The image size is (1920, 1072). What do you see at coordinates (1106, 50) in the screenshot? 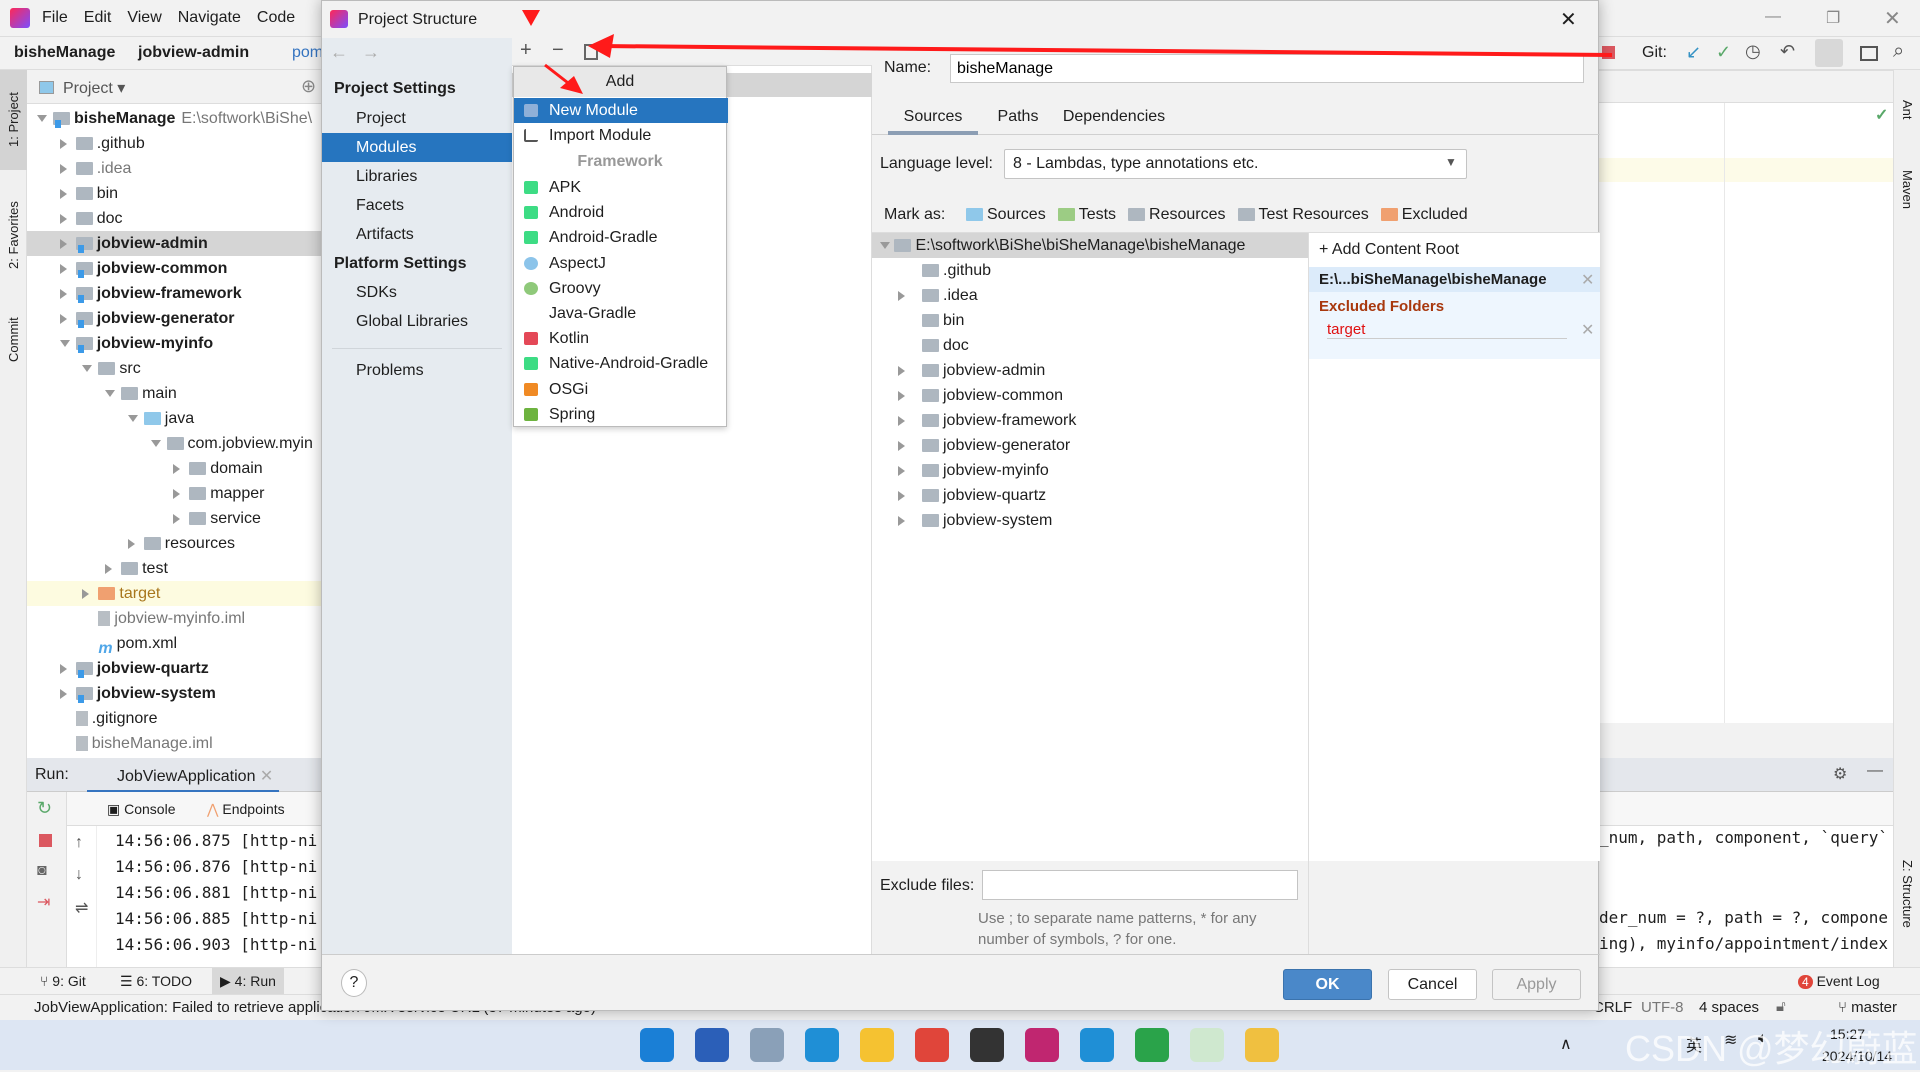
I see `annotation-arrow-line` at bounding box center [1106, 50].